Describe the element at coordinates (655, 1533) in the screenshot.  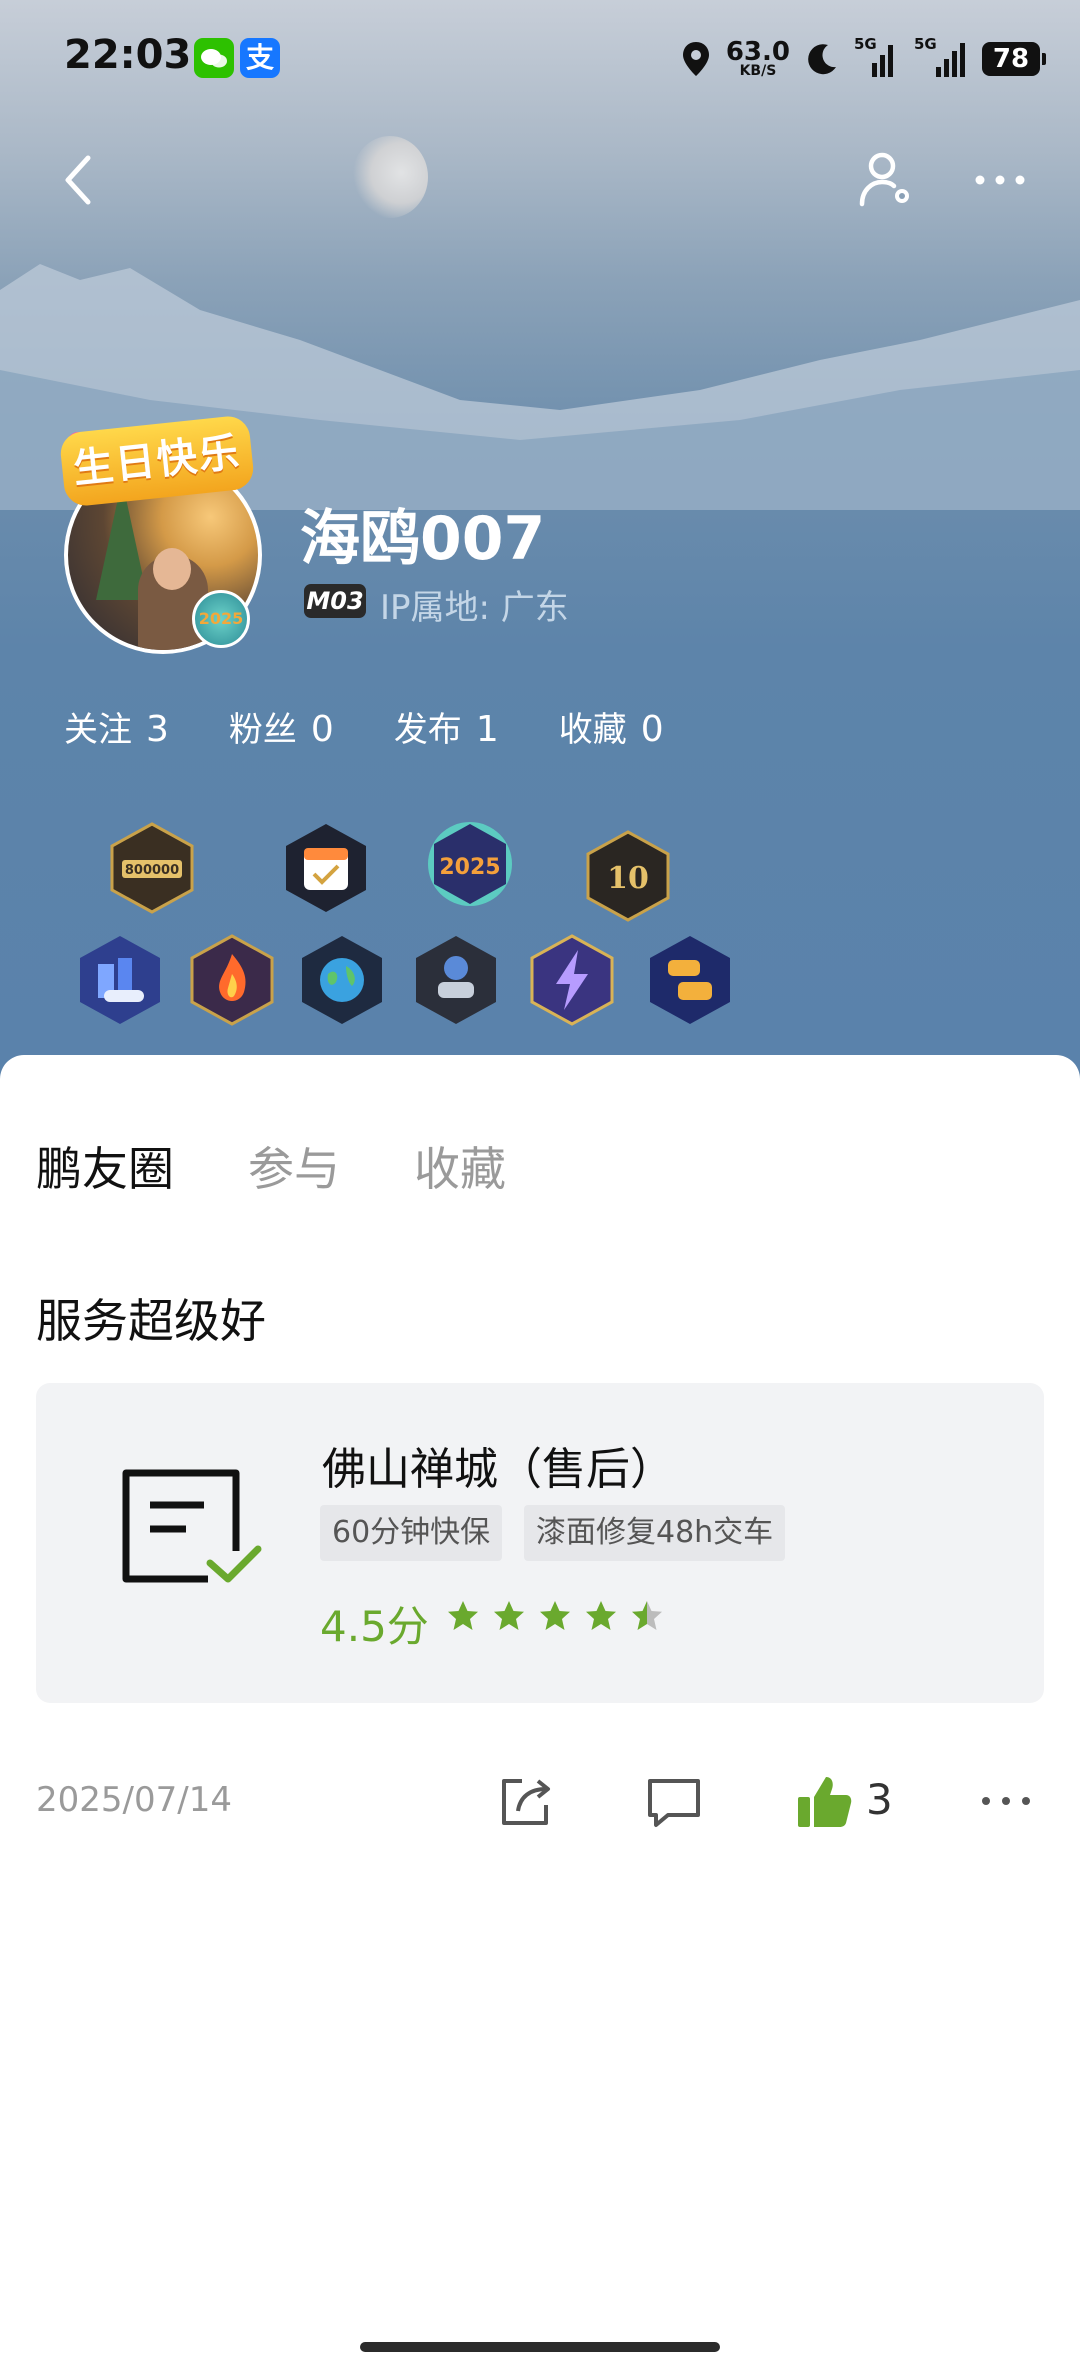
I see `service-tag: 漆面修复48h交车` at that location.